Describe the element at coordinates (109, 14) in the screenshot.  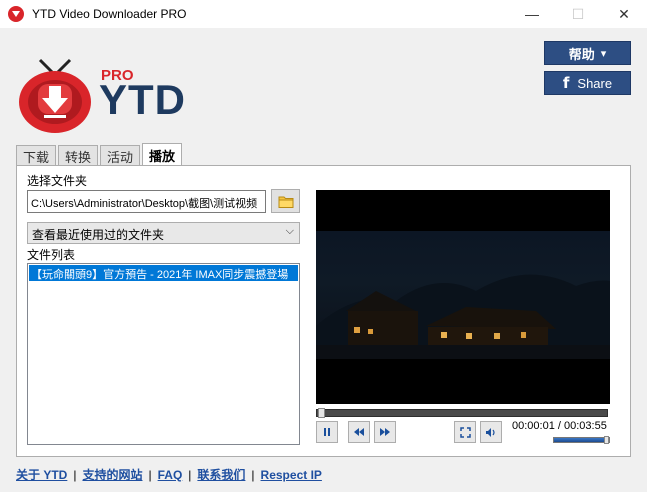
I see `window-title: YTD Video Downloader PRO` at that location.